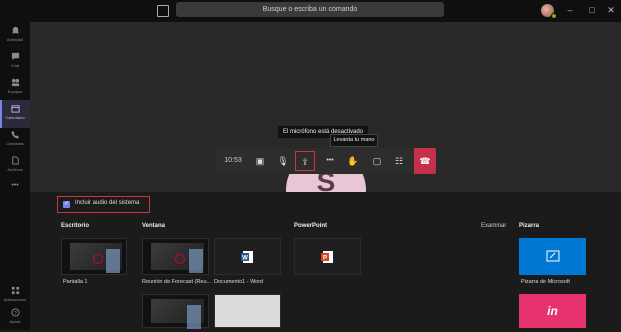 Image resolution: width=621 pixels, height=332 pixels. Describe the element at coordinates (493, 226) in the screenshot. I see `browse-link: Examinar` at that location.